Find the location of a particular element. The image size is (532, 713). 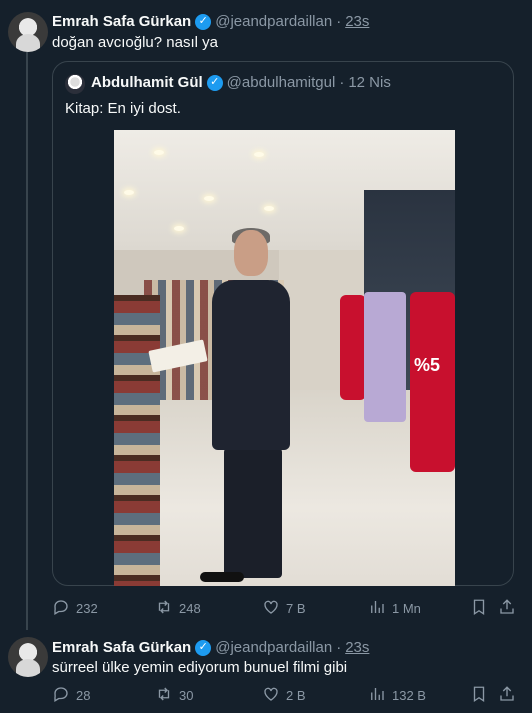

reply-count: 232 is located at coordinates (87, 608).